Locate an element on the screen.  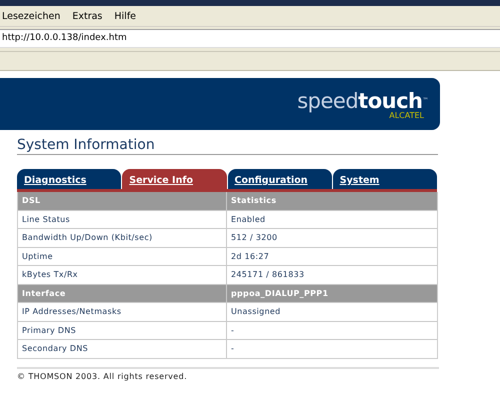
table-cell: Uptime is located at coordinates (122, 256).